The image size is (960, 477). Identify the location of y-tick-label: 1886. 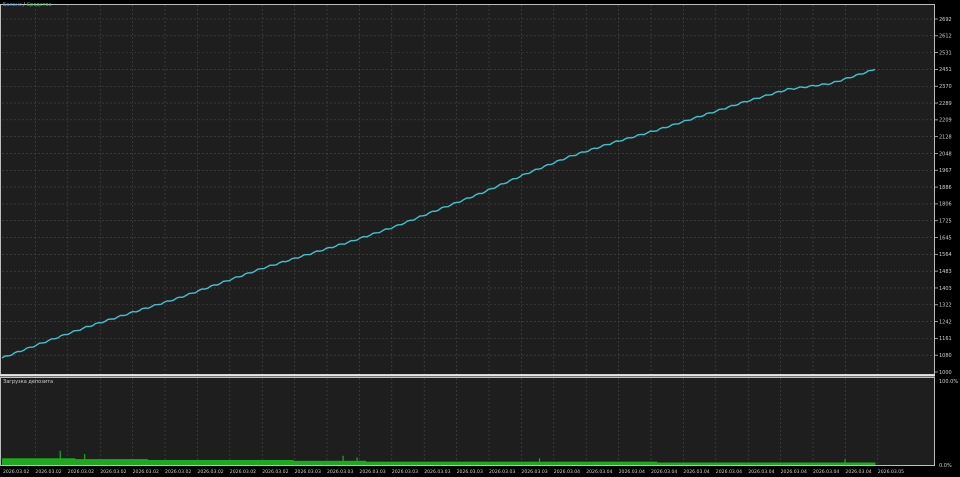
(945, 188).